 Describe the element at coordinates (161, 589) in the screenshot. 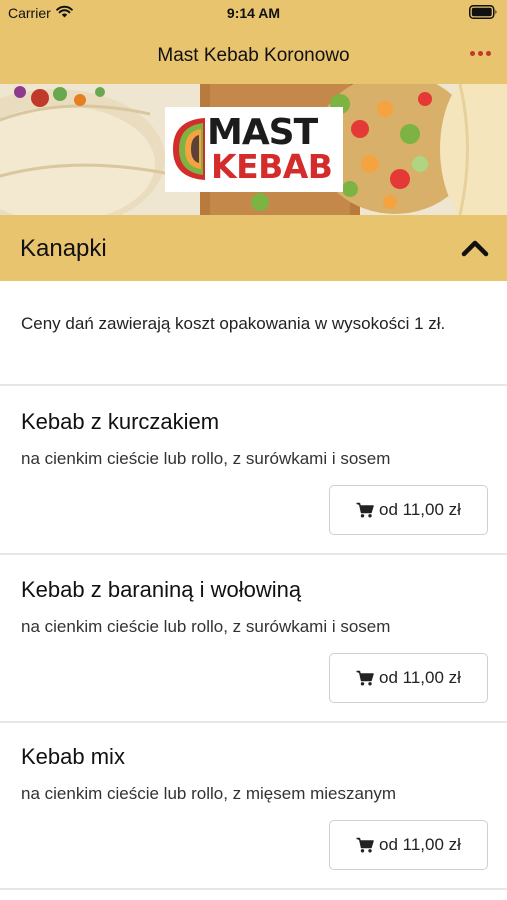

I see `menu-item-name: Kebab z baraniną i wołowiną` at that location.